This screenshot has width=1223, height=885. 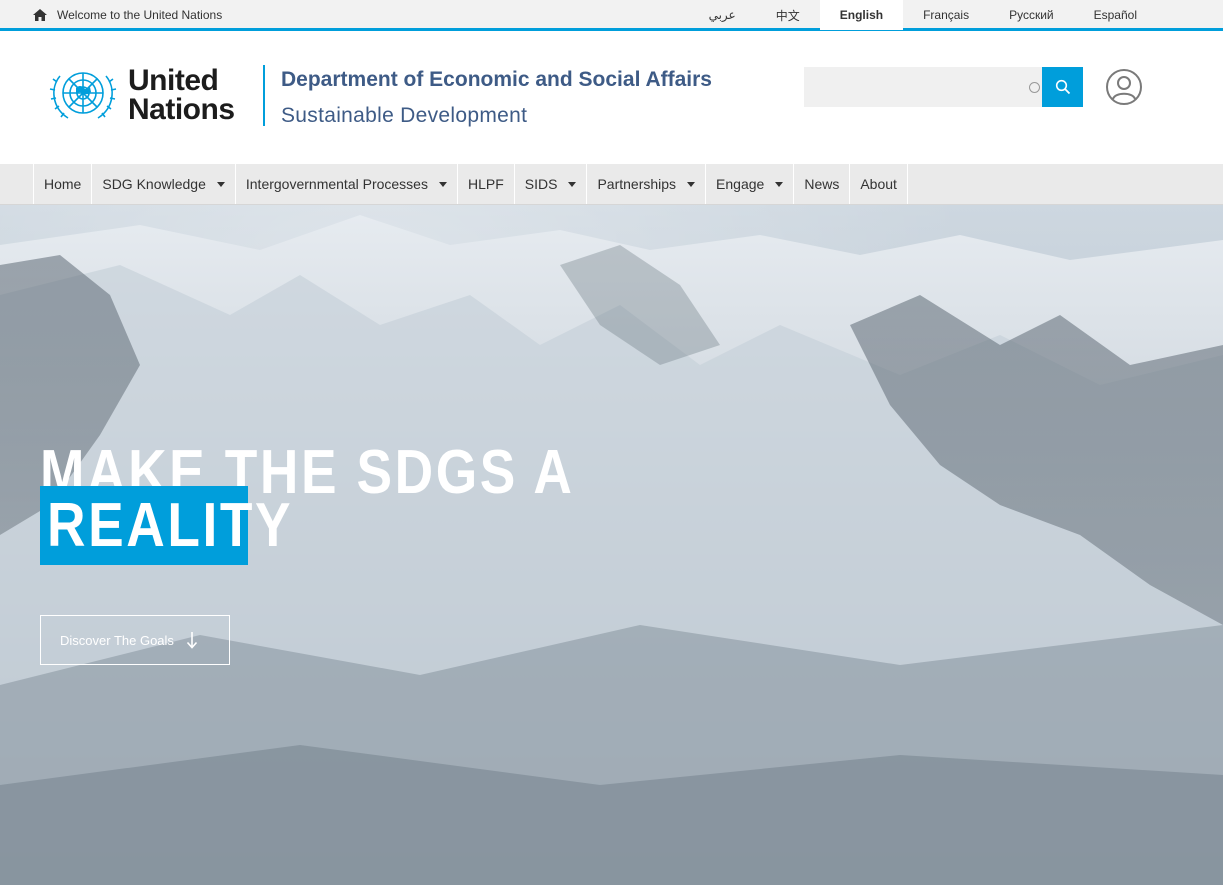 I want to click on nav-sdg-knowledge: SDG Knowledge, so click(x=164, y=184).